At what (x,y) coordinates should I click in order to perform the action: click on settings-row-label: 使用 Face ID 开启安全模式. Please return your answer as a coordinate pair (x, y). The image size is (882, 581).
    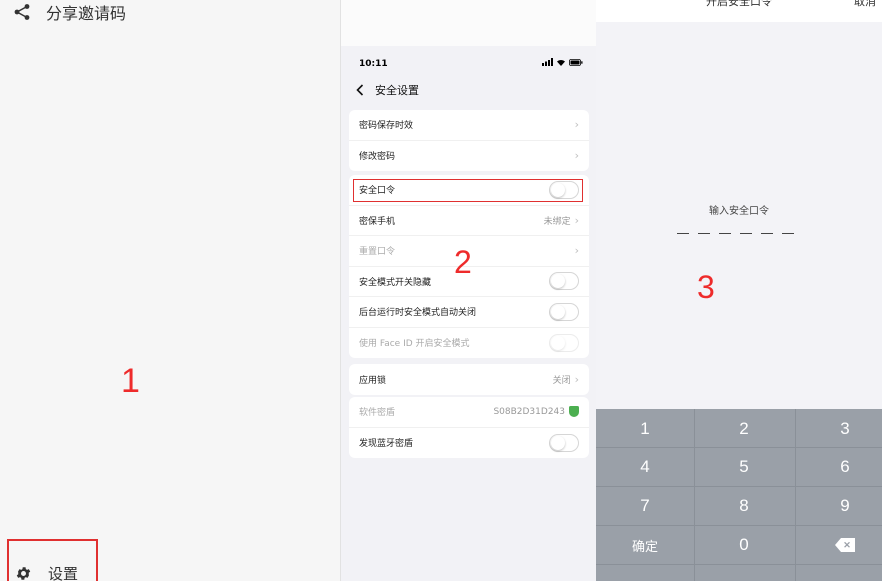
    Looking at the image, I should click on (414, 344).